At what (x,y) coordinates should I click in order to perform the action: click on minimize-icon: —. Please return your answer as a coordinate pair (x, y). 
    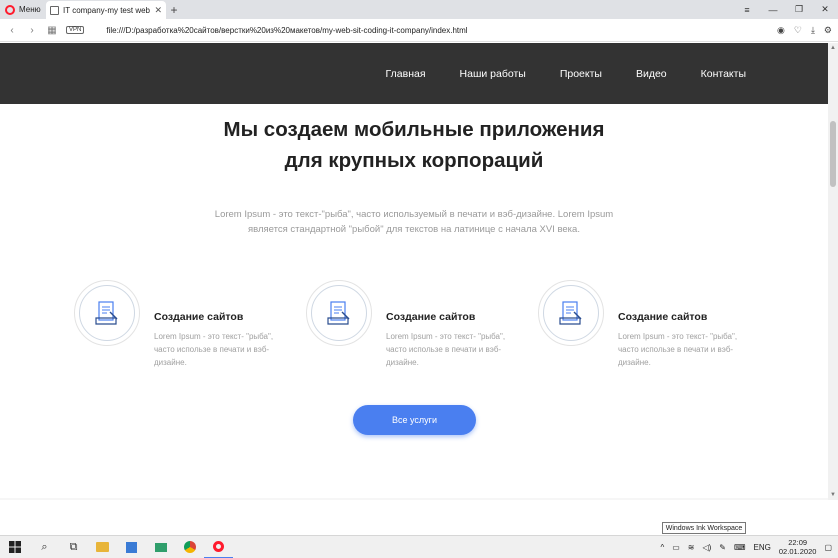
    Looking at the image, I should click on (773, 10).